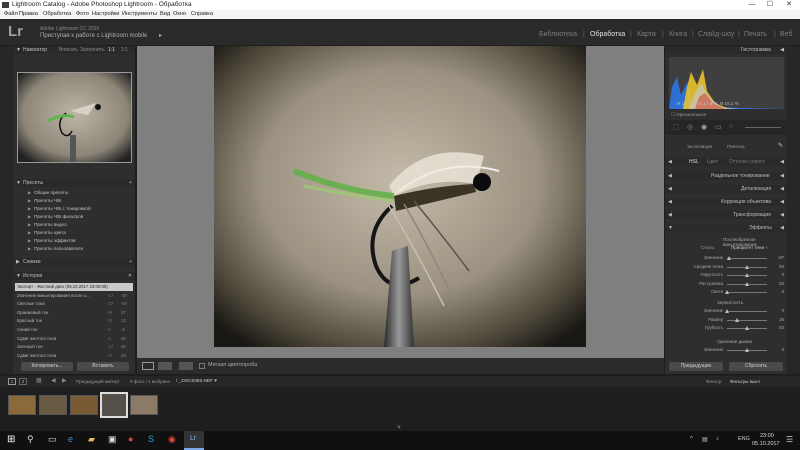  Describe the element at coordinates (676, 127) in the screenshot. I see `crop-tool-icon: ⬚` at that location.